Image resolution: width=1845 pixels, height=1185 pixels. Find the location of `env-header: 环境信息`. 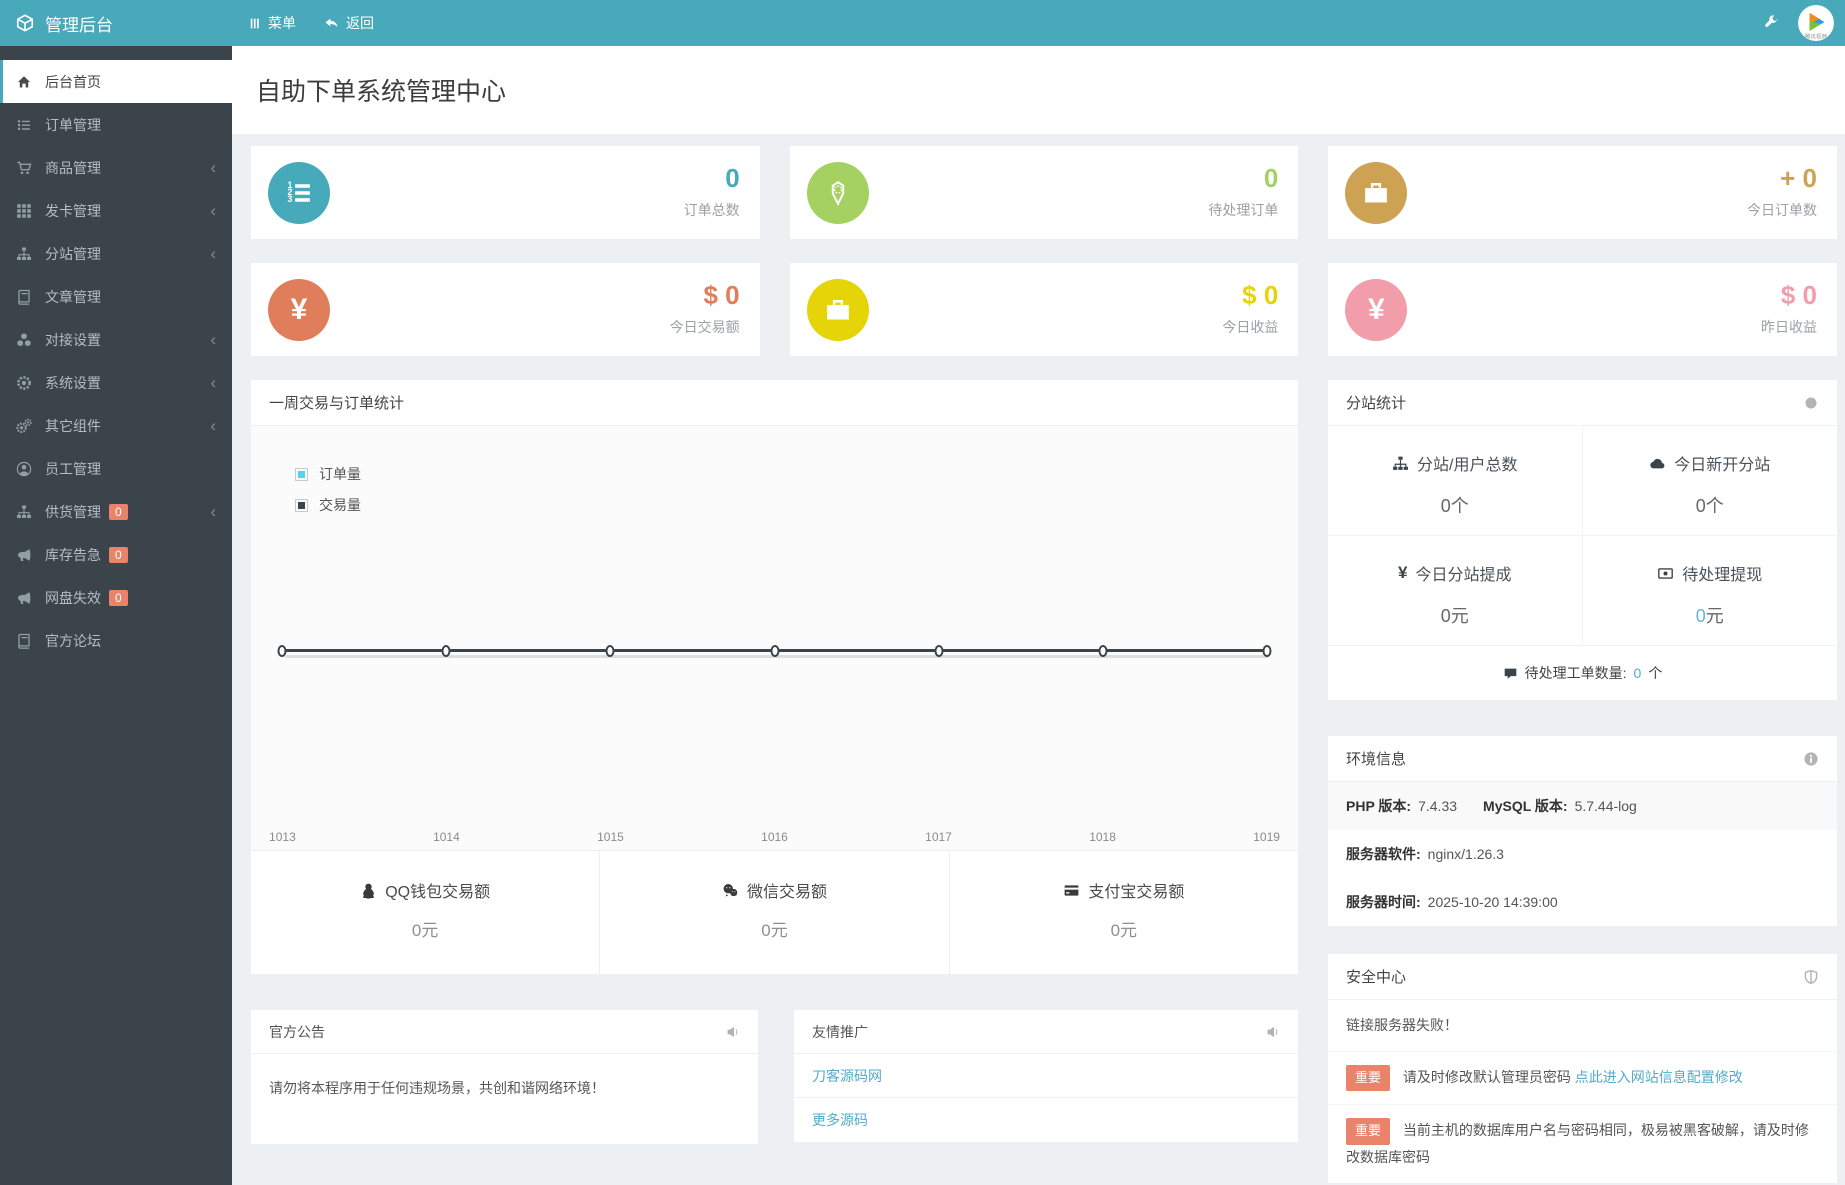

env-header: 环境信息 is located at coordinates (1582, 759).